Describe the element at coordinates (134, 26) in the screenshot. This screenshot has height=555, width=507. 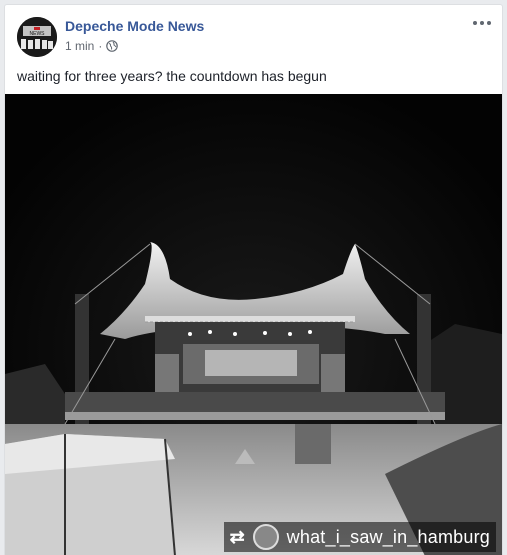
I see `page-name-link: Depeche Mode News` at that location.